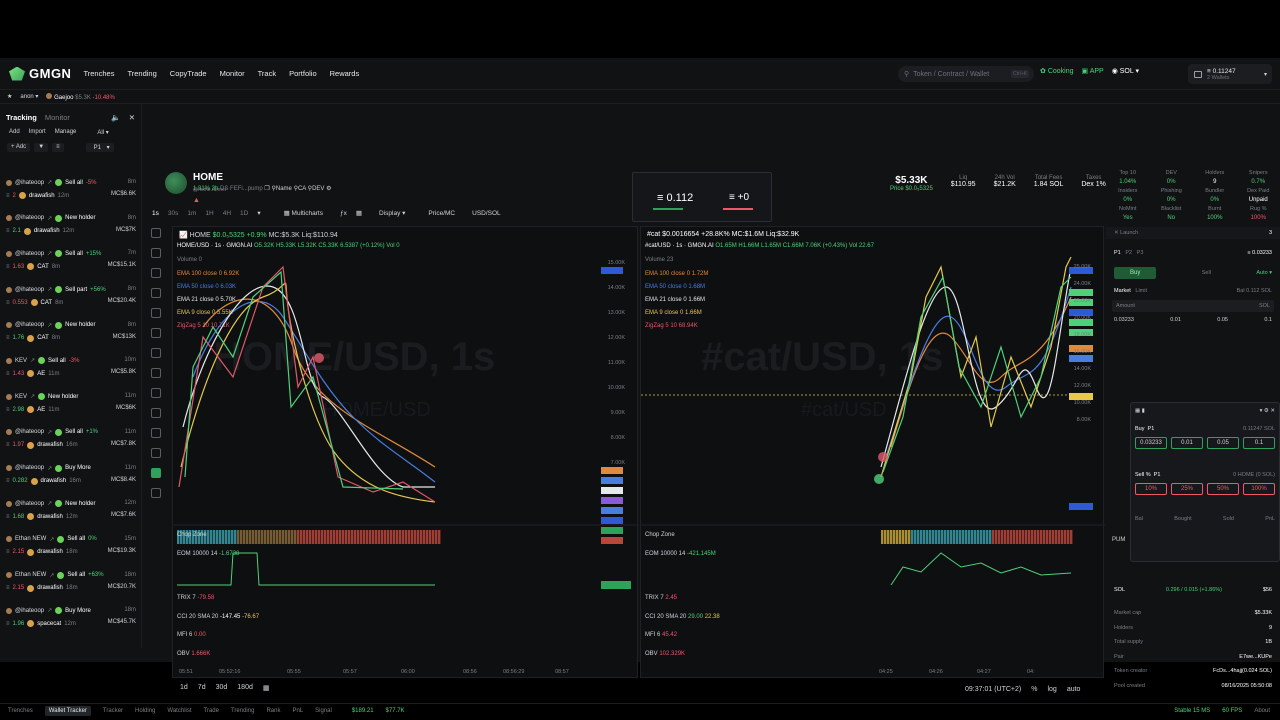 The width and height of the screenshot is (1280, 720). Describe the element at coordinates (441, 213) in the screenshot. I see `price-mc-toggle: Price/MC` at that location.